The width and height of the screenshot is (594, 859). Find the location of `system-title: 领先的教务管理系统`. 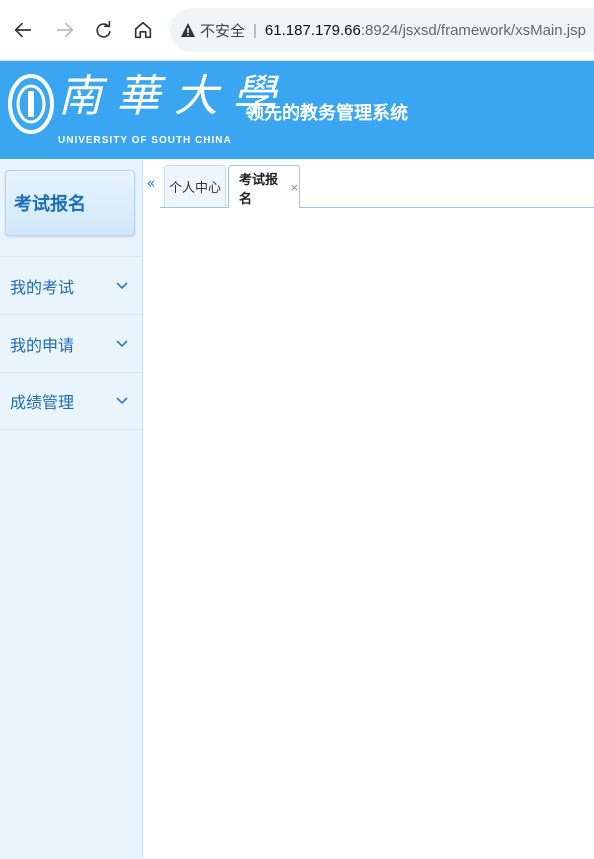

system-title: 领先的教务管理系统 is located at coordinates (327, 113).